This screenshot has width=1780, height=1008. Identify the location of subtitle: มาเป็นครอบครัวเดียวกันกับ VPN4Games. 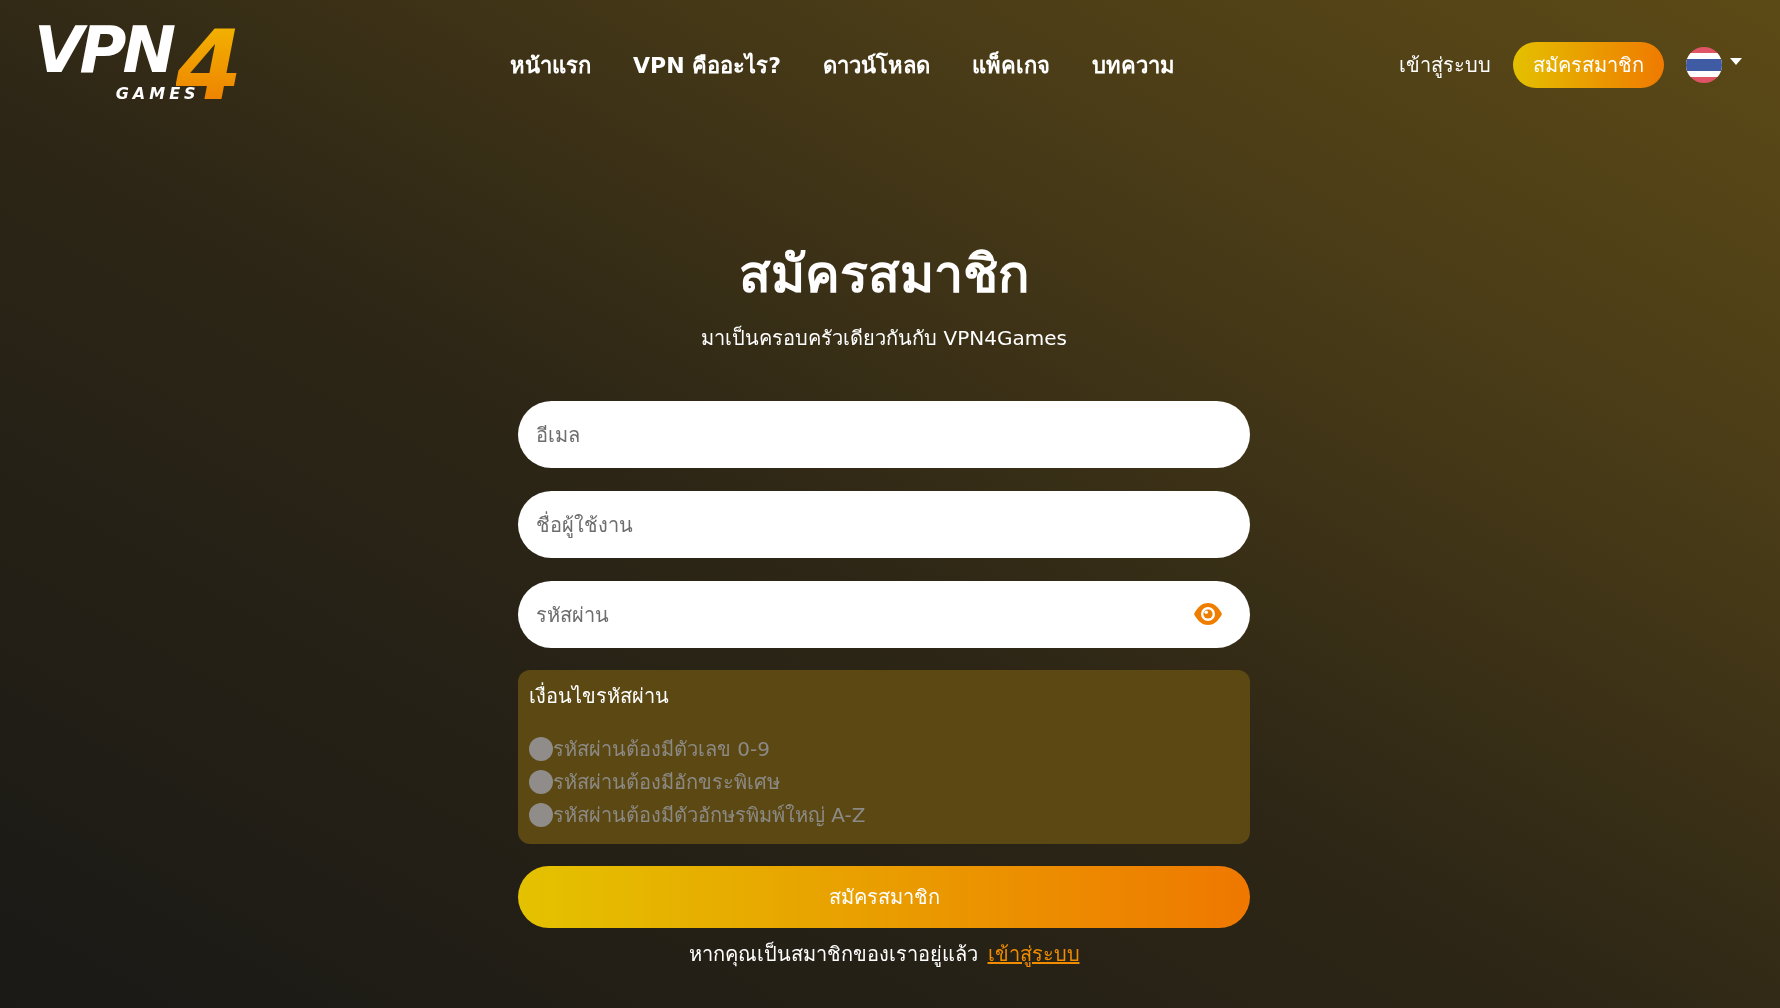
(884, 338).